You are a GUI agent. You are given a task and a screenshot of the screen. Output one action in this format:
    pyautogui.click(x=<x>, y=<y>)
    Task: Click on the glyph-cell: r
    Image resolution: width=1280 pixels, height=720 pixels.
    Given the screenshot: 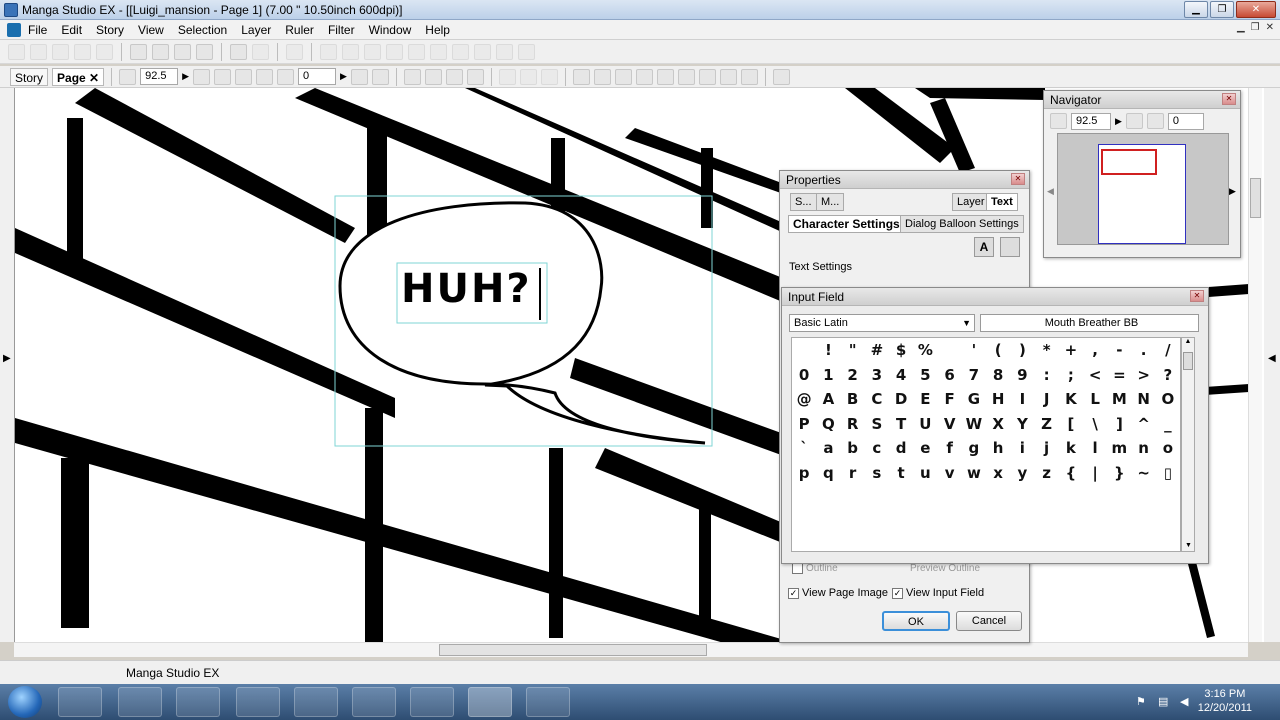 What is the action you would take?
    pyautogui.click(x=853, y=473)
    